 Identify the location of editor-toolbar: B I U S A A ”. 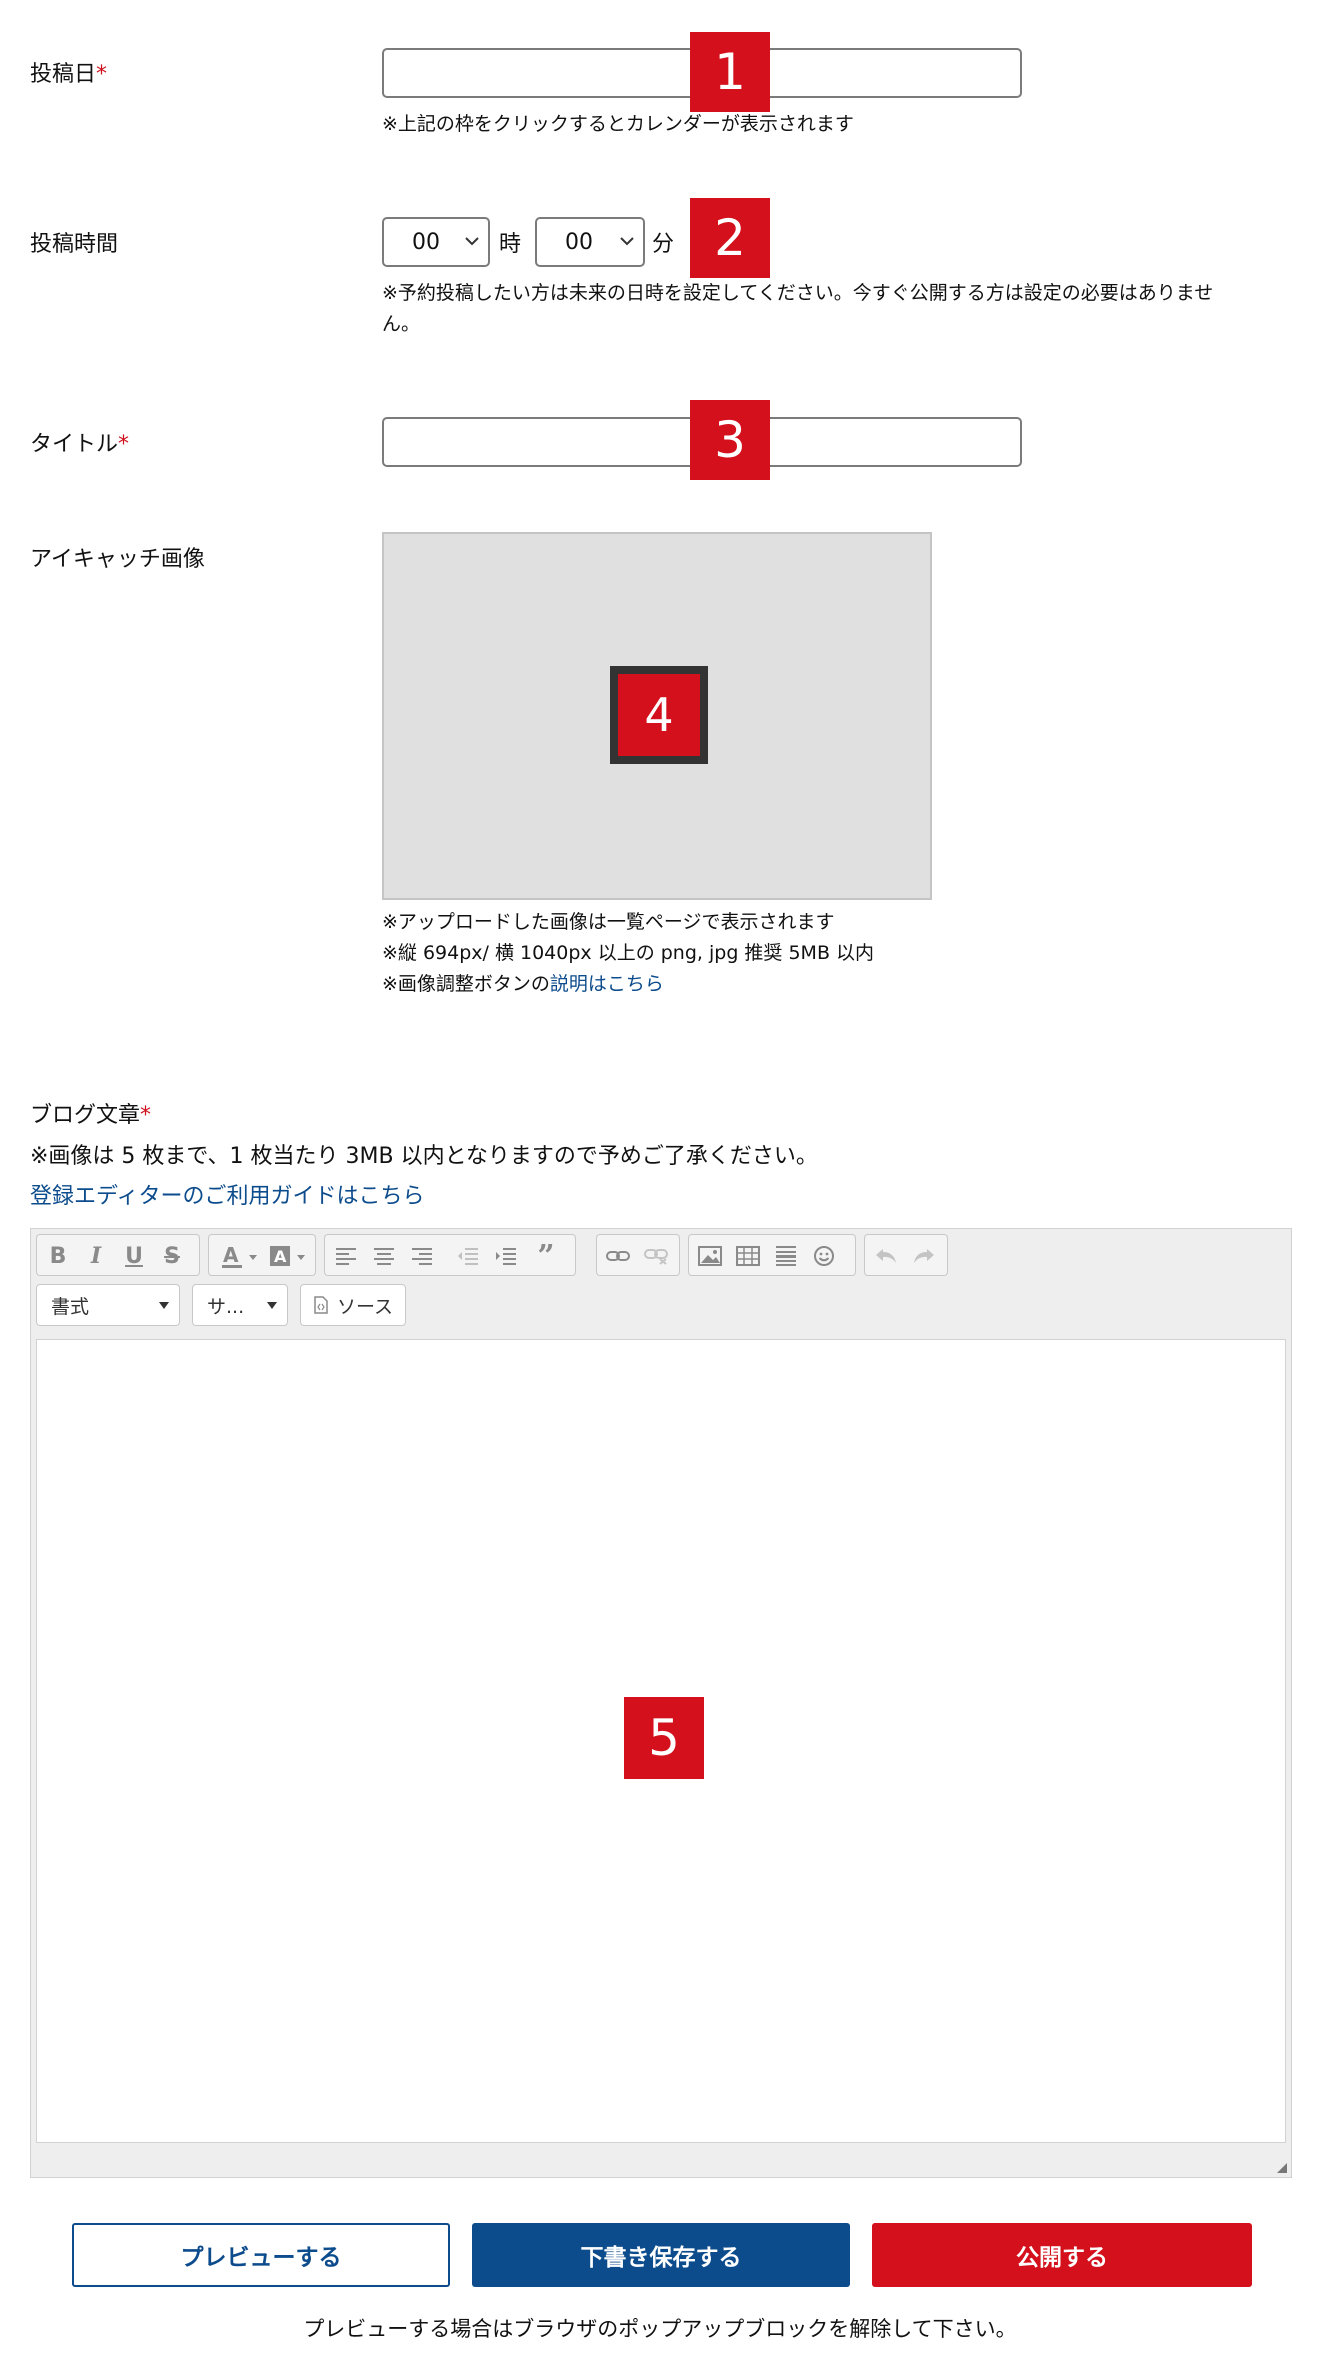
(661, 1255).